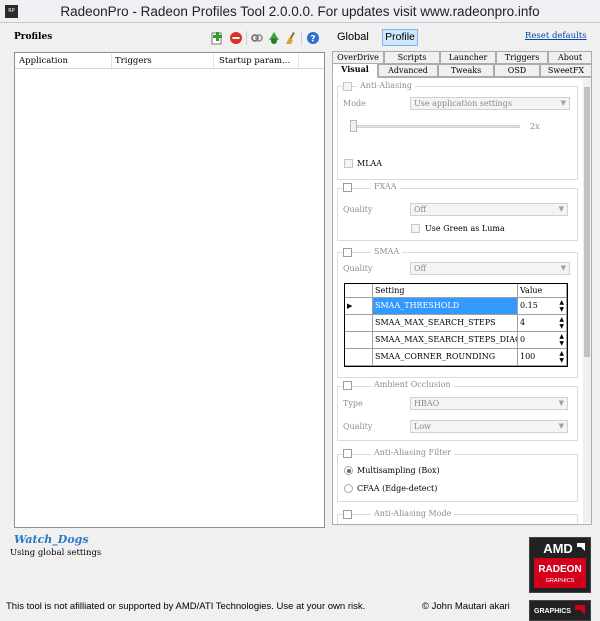 The width and height of the screenshot is (600, 621). I want to click on aa-mode-select: Use application settings ▼, so click(490, 103).